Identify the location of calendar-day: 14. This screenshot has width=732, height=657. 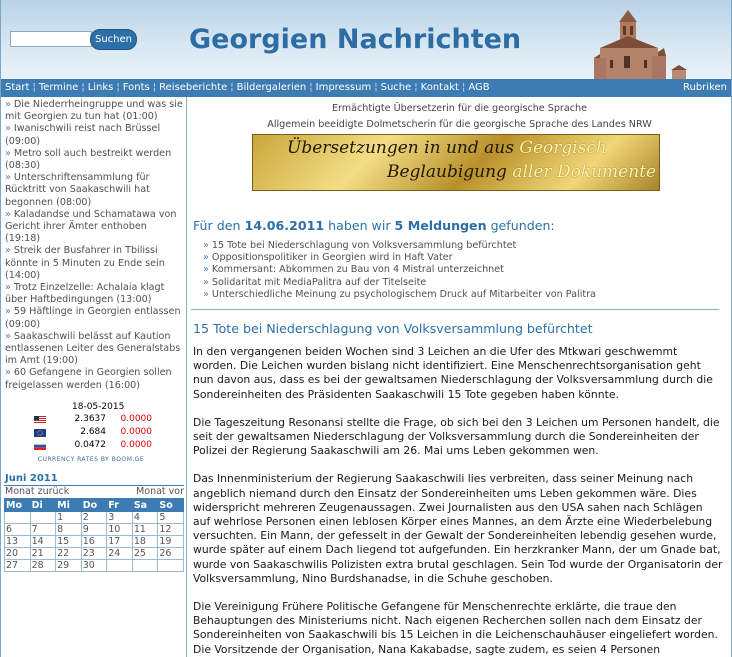
(43, 541).